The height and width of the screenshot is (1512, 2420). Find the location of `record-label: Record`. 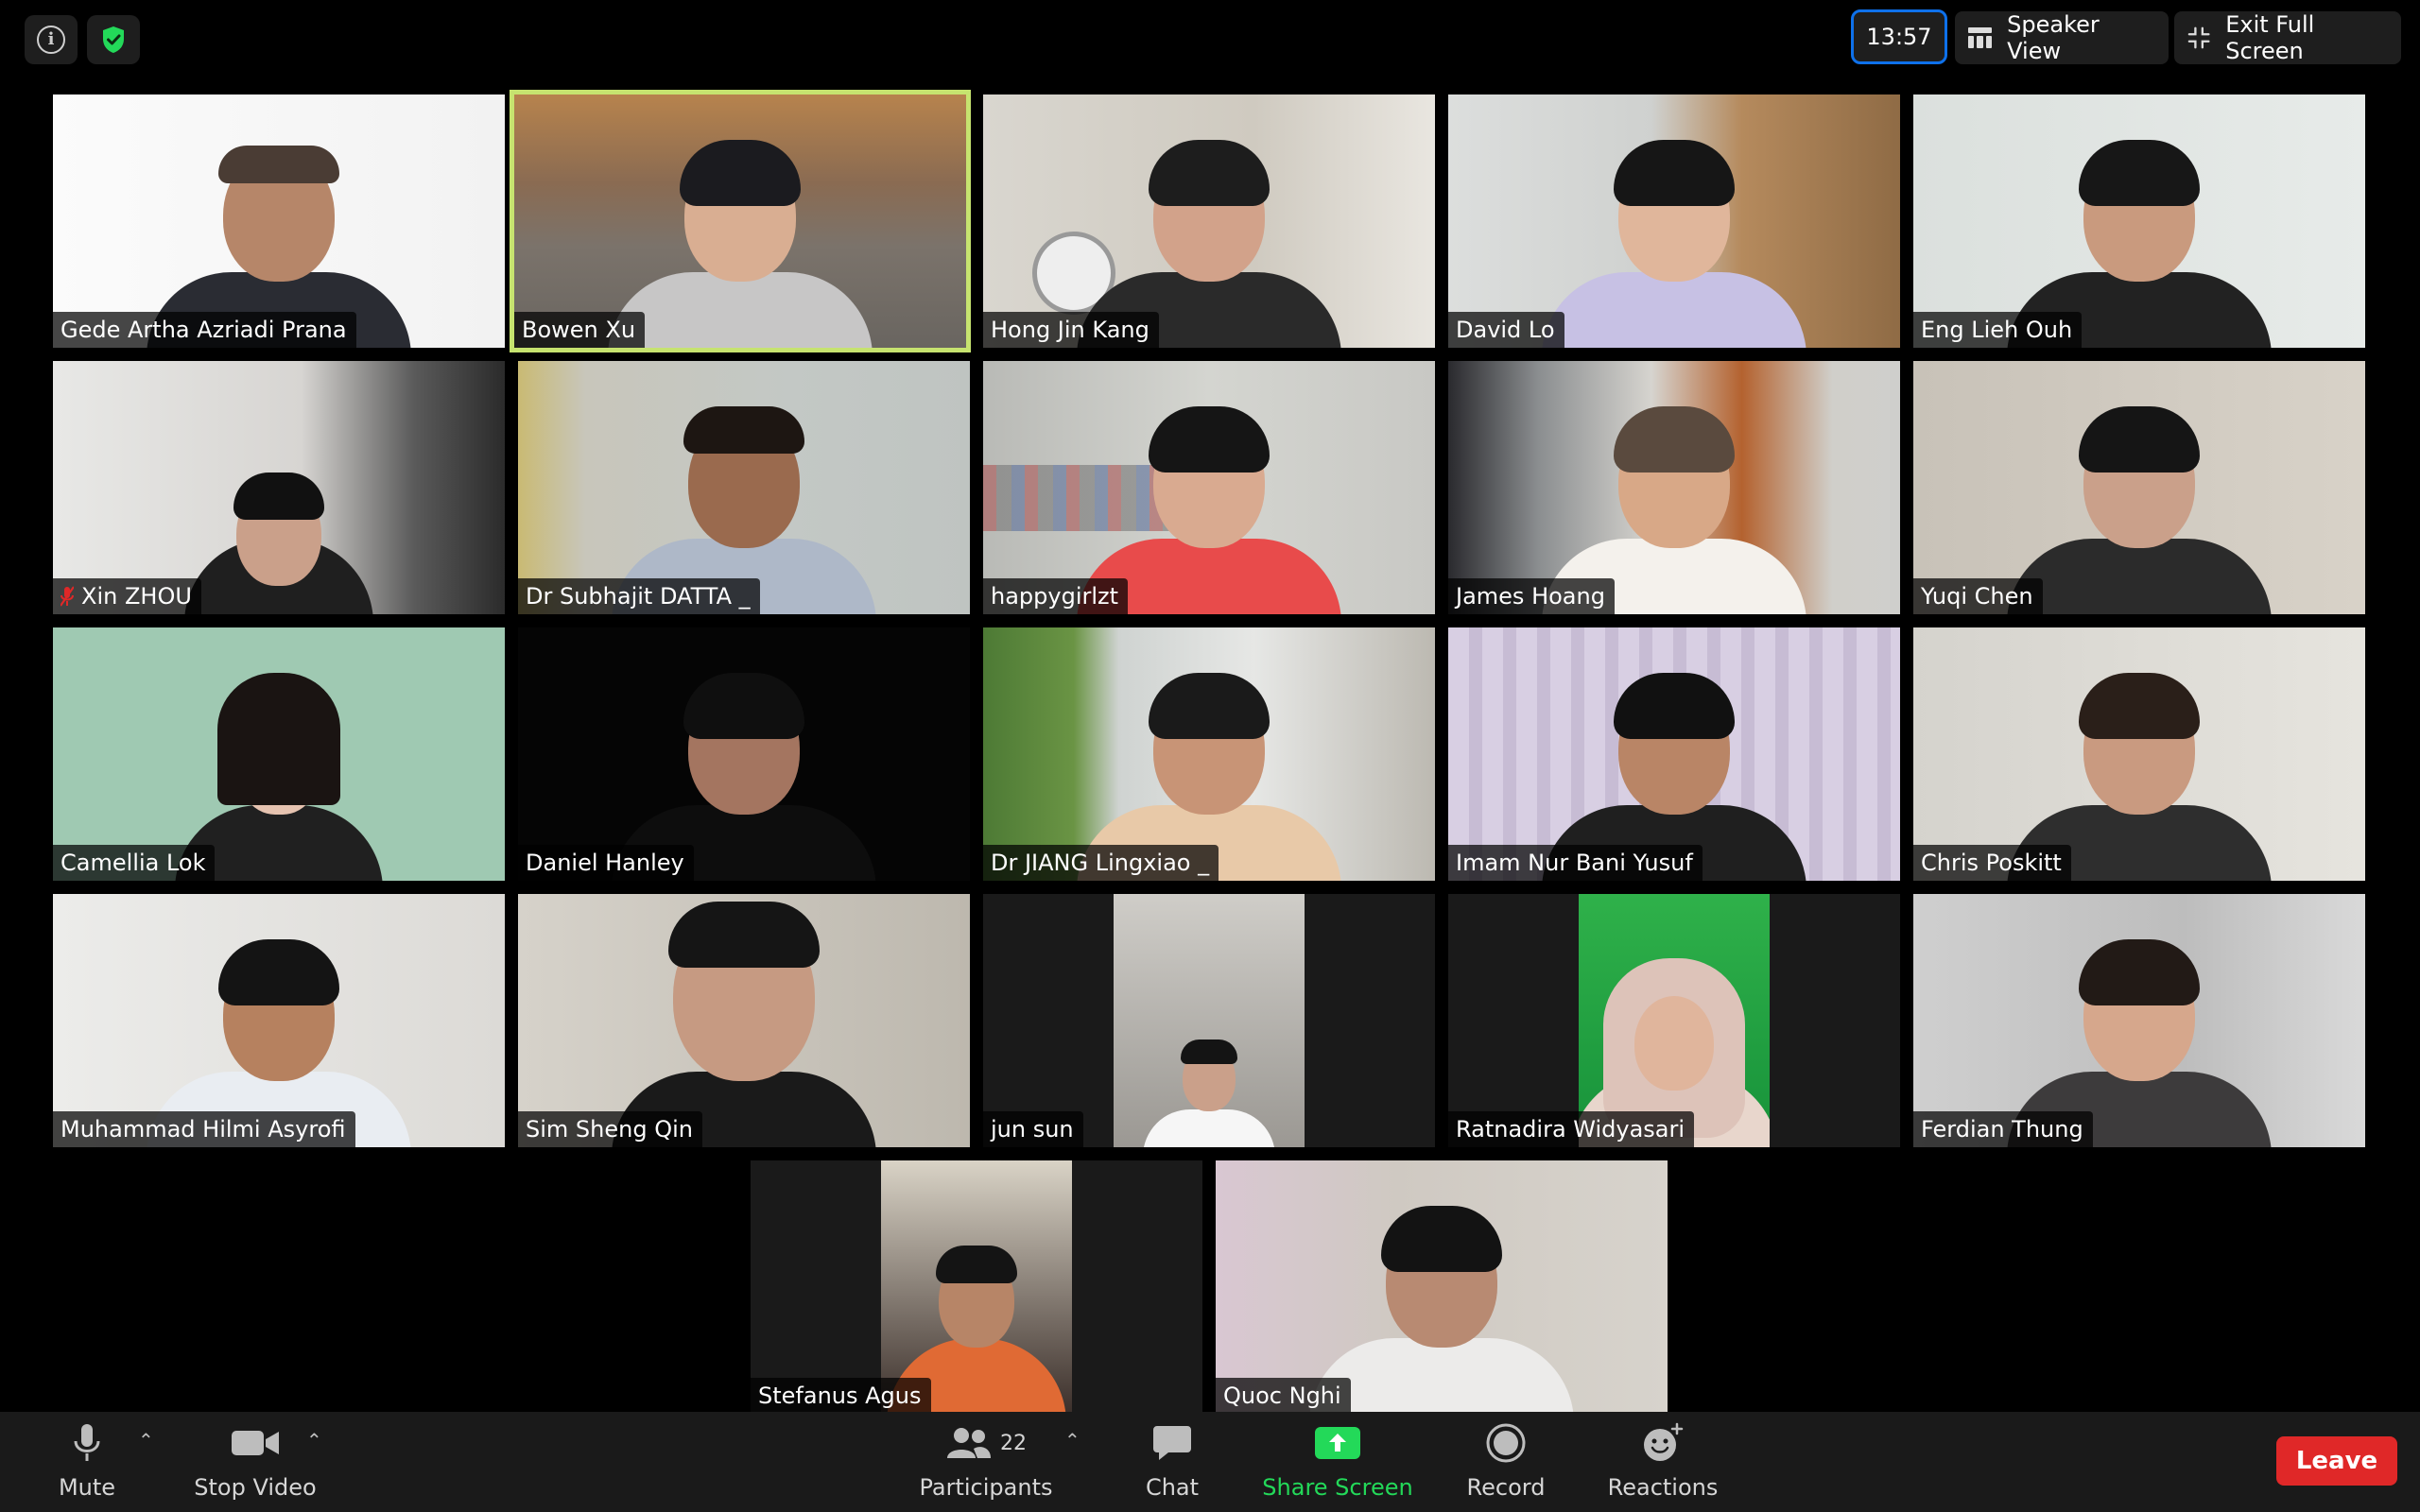

record-label: Record is located at coordinates (1506, 1487).